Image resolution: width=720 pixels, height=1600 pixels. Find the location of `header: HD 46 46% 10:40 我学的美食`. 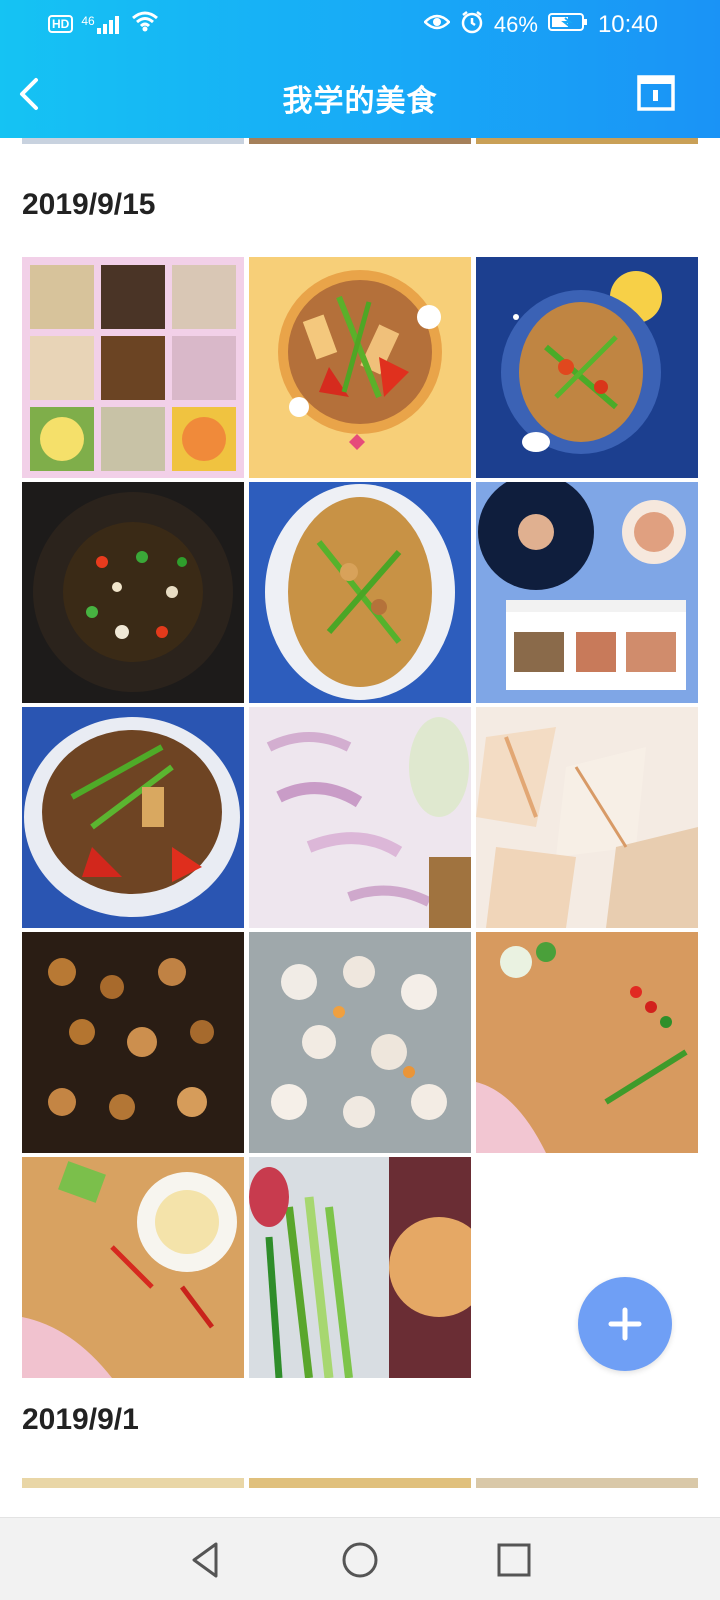

header: HD 46 46% 10:40 我学的美食 is located at coordinates (360, 69).